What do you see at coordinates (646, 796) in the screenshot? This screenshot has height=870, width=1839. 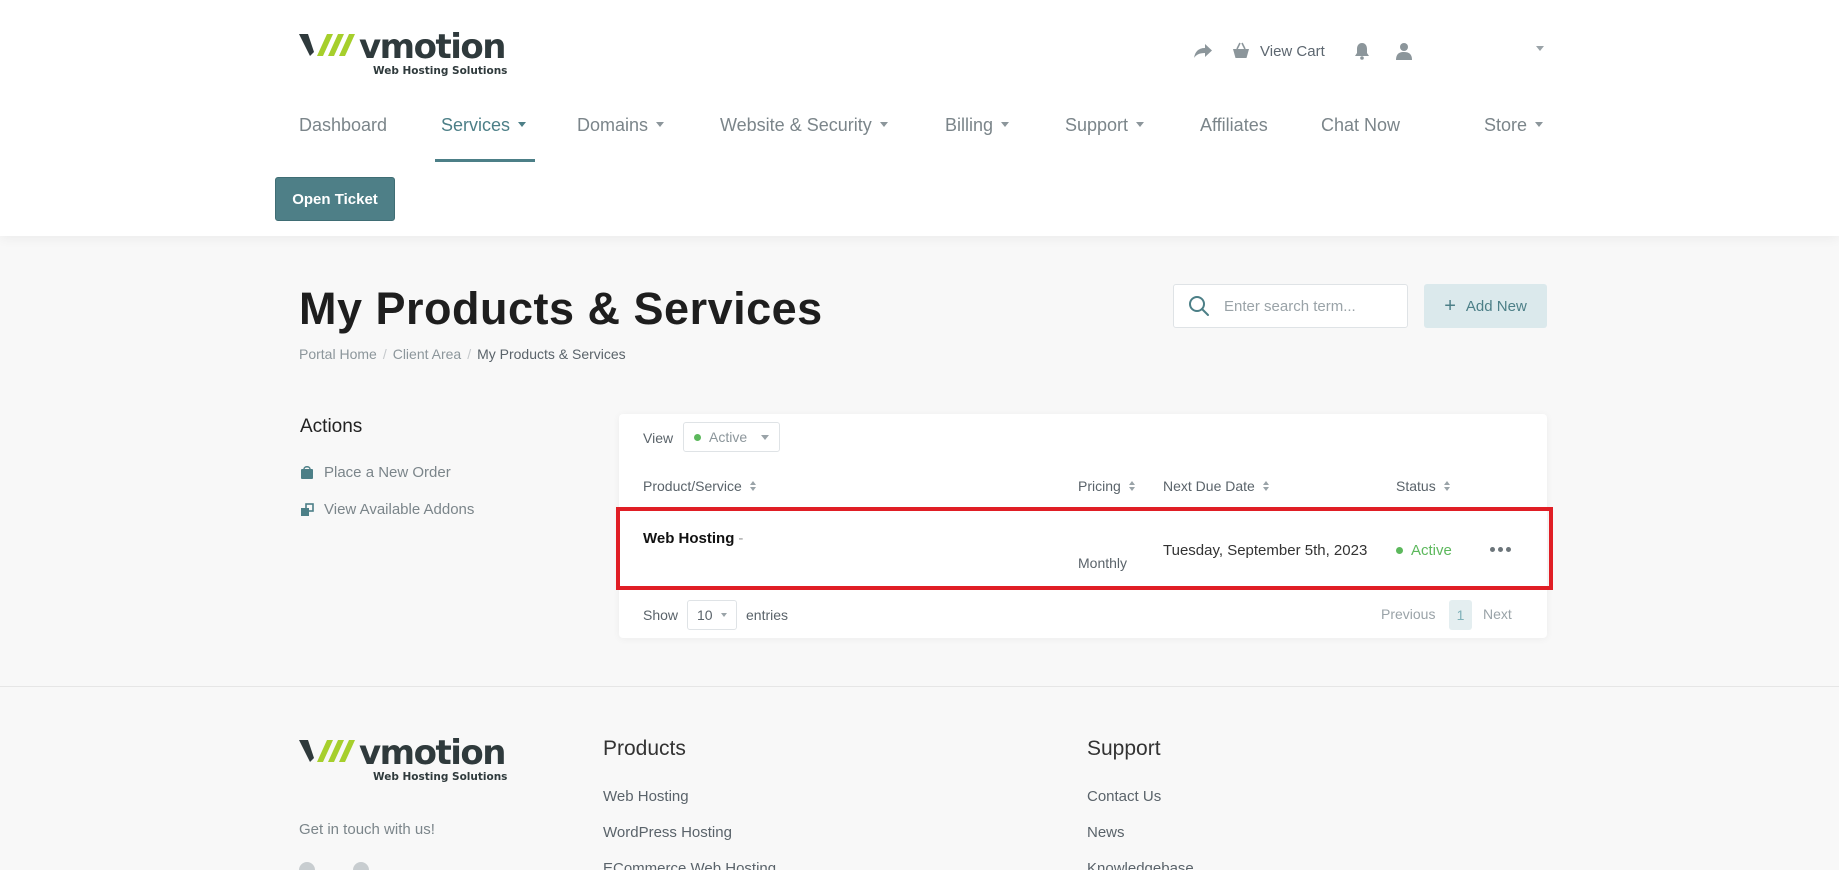 I see `footer-link-web-hosting: Web Hosting` at bounding box center [646, 796].